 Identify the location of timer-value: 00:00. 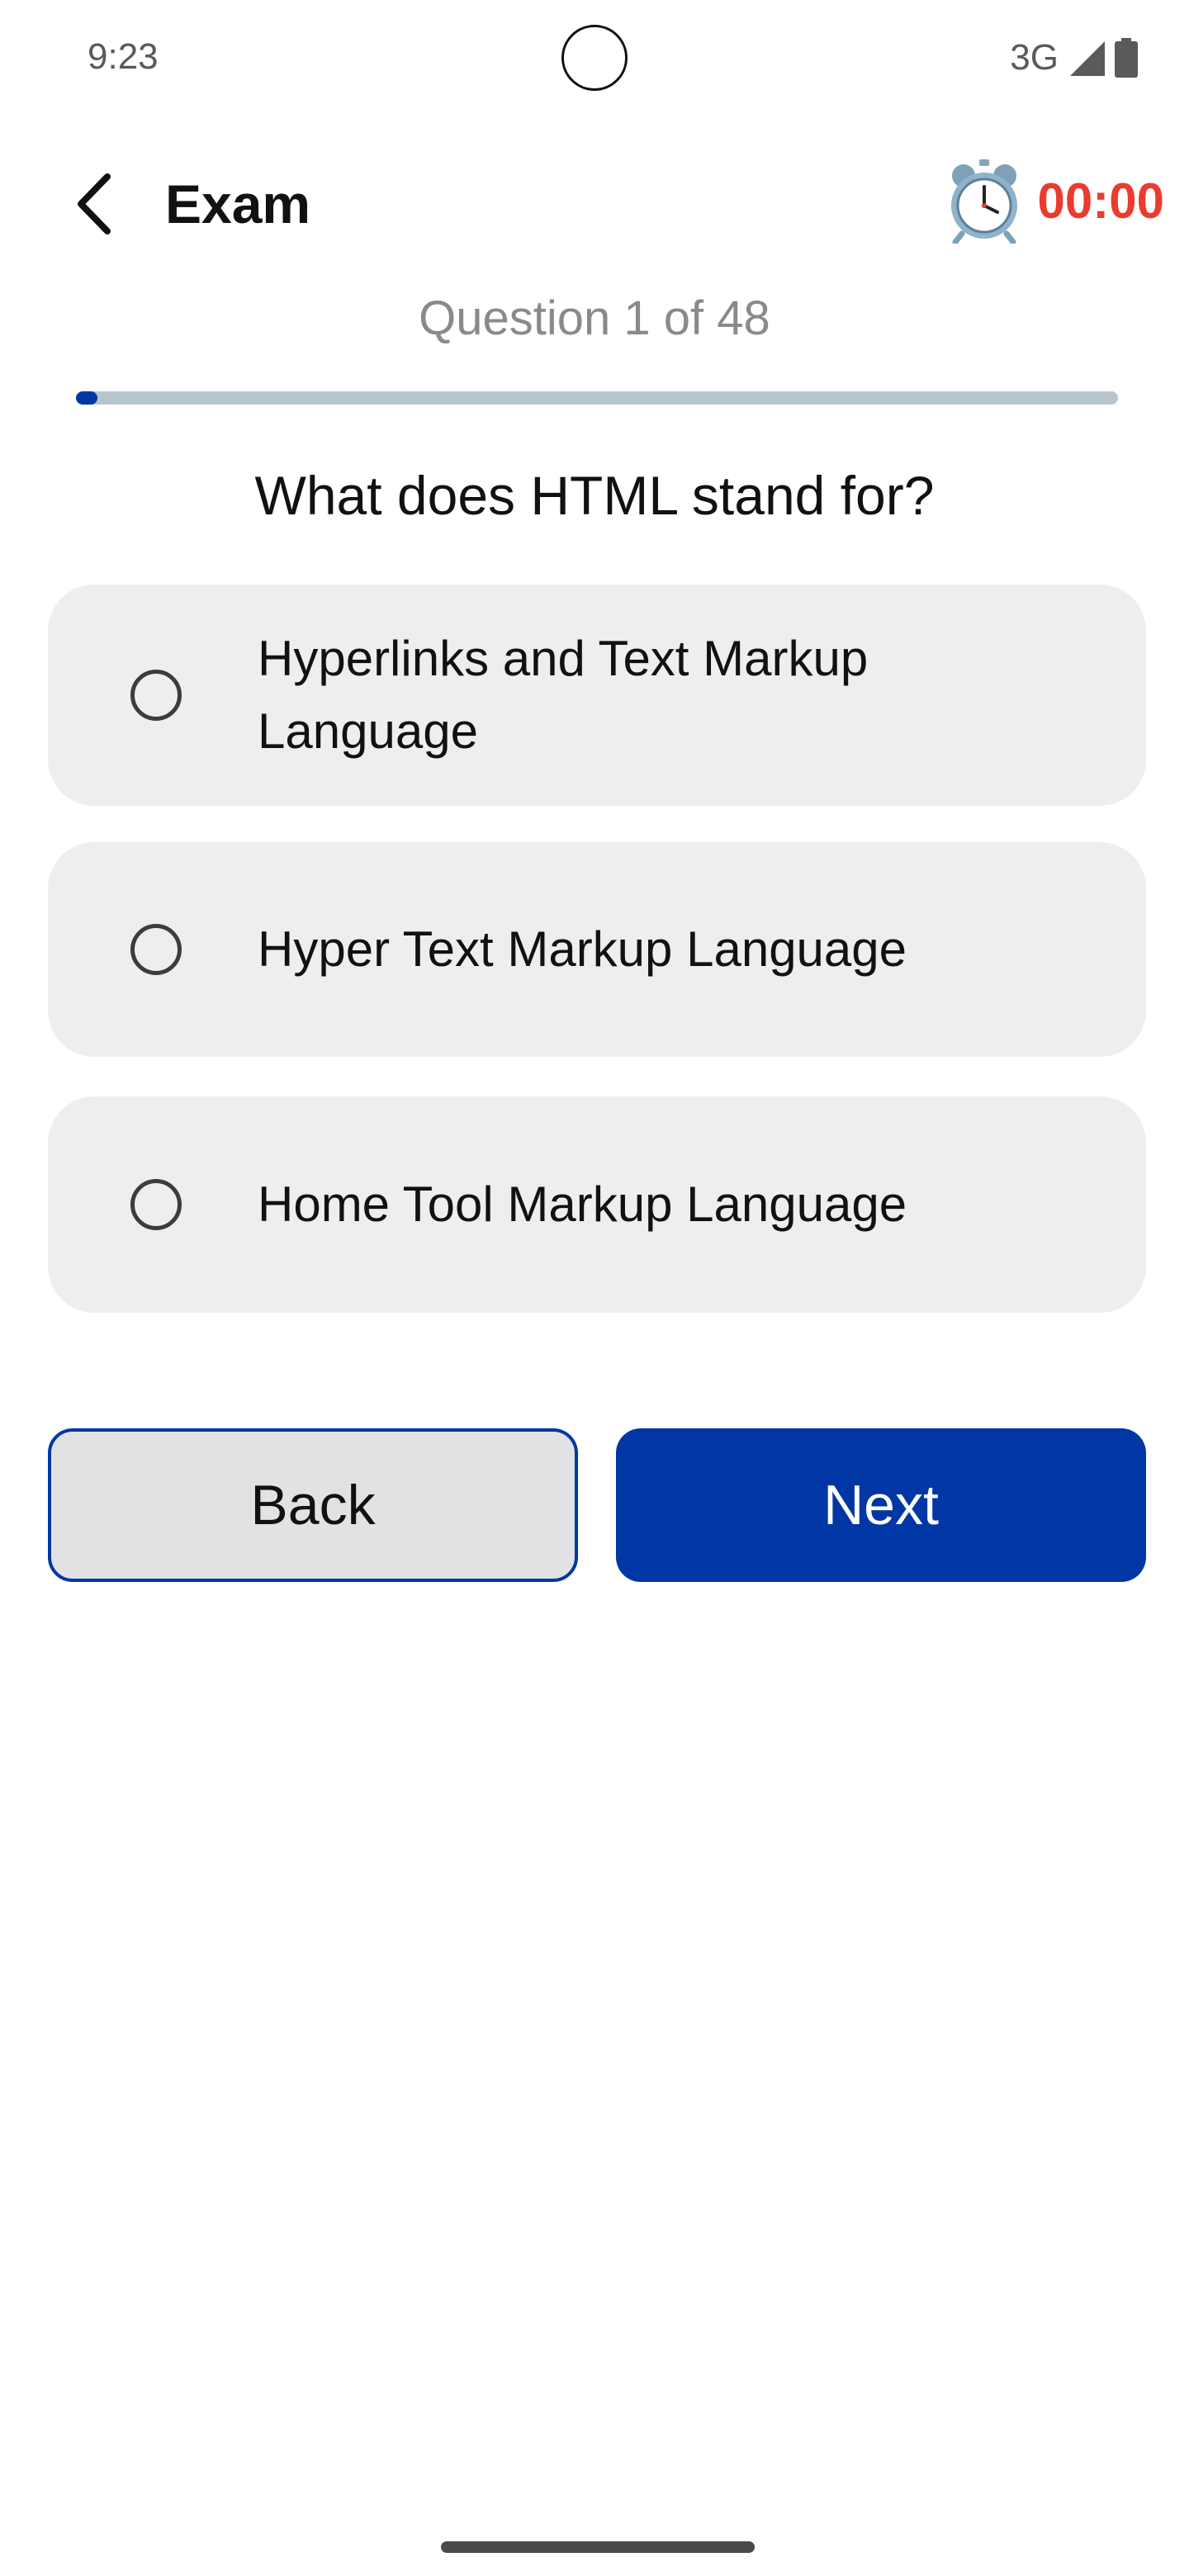
(1100, 201).